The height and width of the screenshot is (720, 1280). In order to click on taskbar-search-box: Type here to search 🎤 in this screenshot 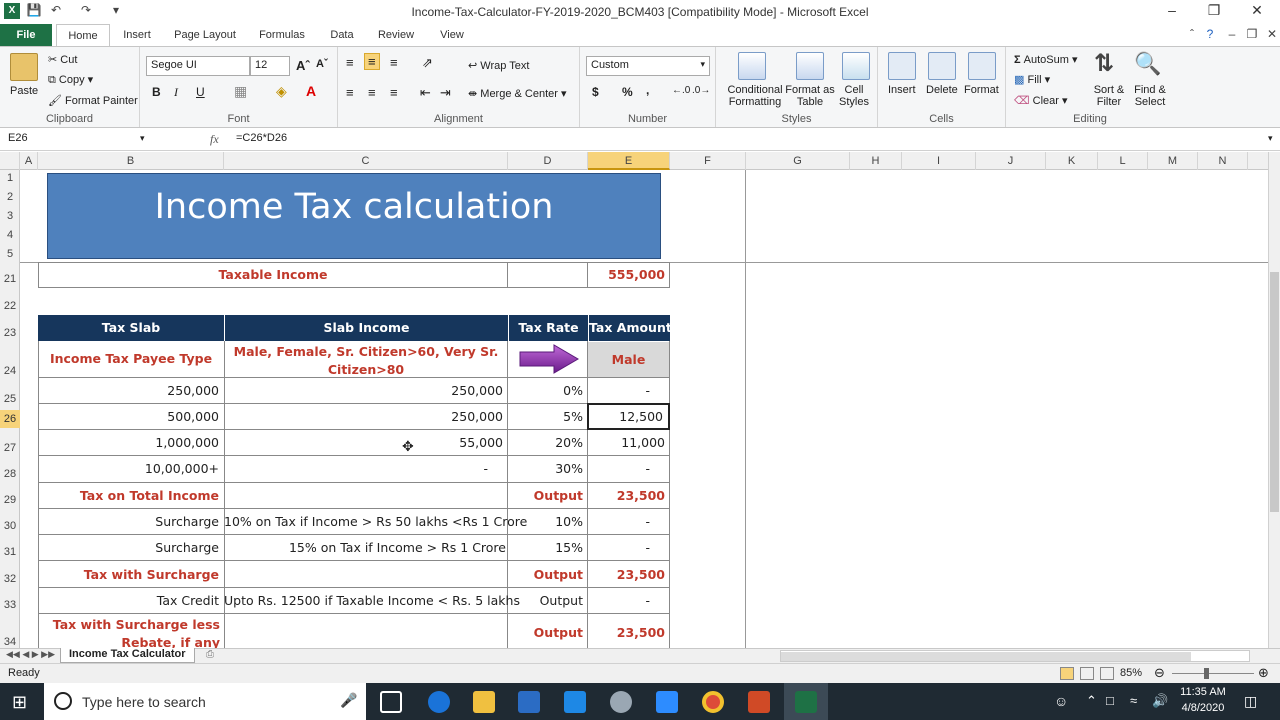, I will do `click(205, 701)`.